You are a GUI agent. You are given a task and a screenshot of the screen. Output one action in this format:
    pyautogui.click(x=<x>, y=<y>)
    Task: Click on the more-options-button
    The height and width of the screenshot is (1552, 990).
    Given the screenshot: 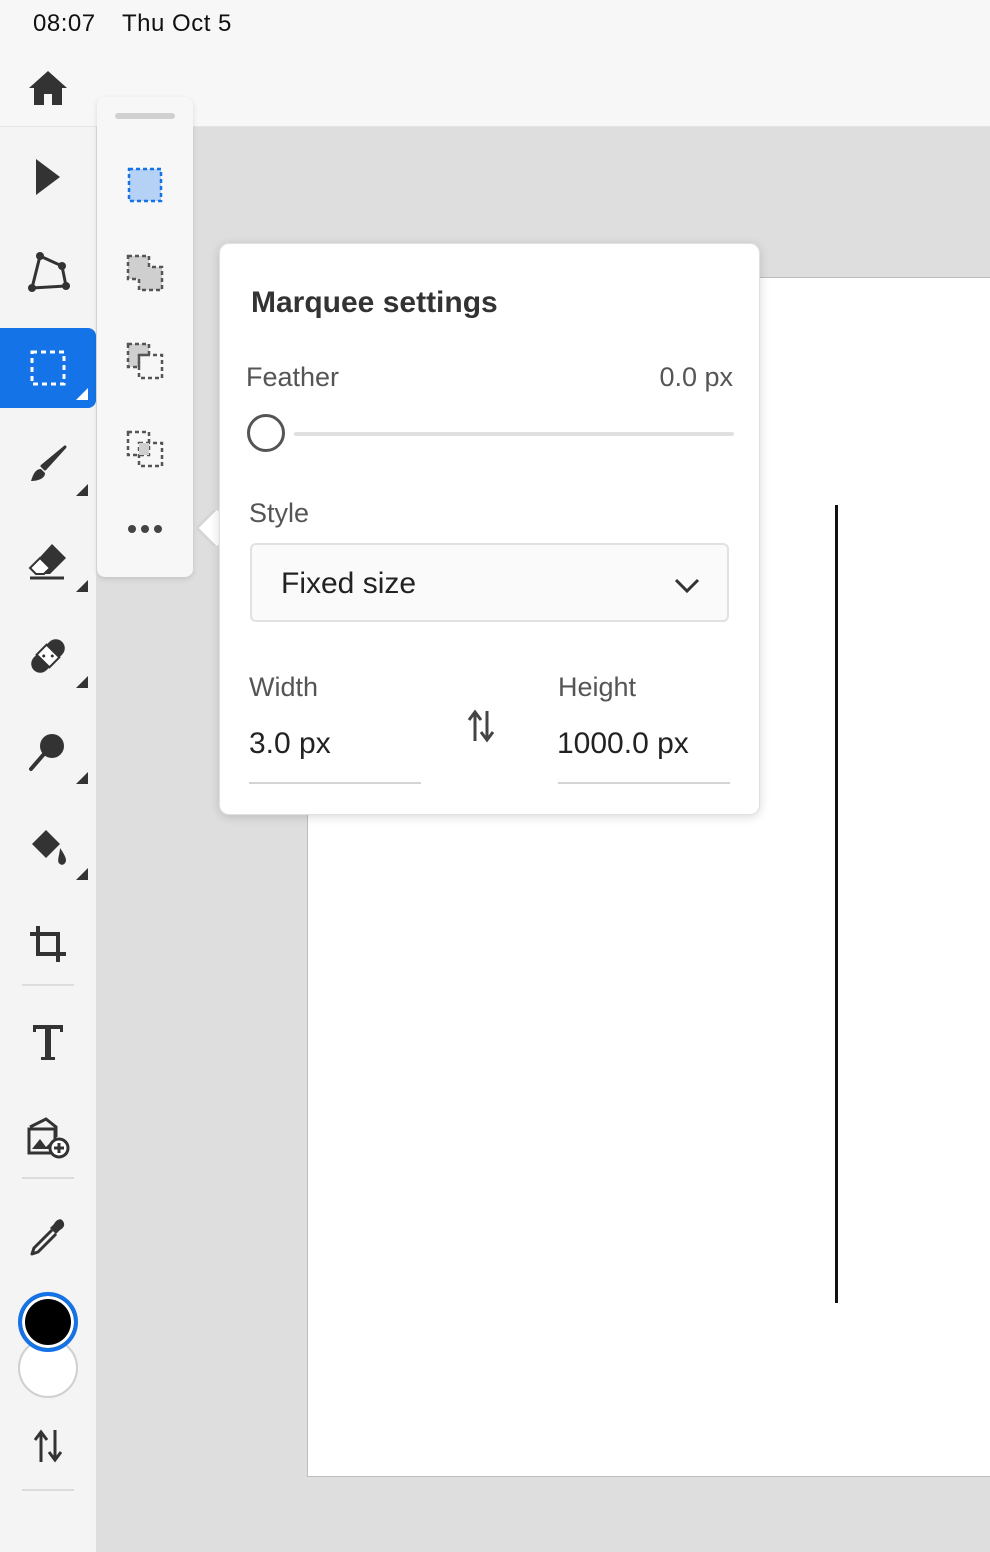 What is the action you would take?
    pyautogui.click(x=145, y=529)
    